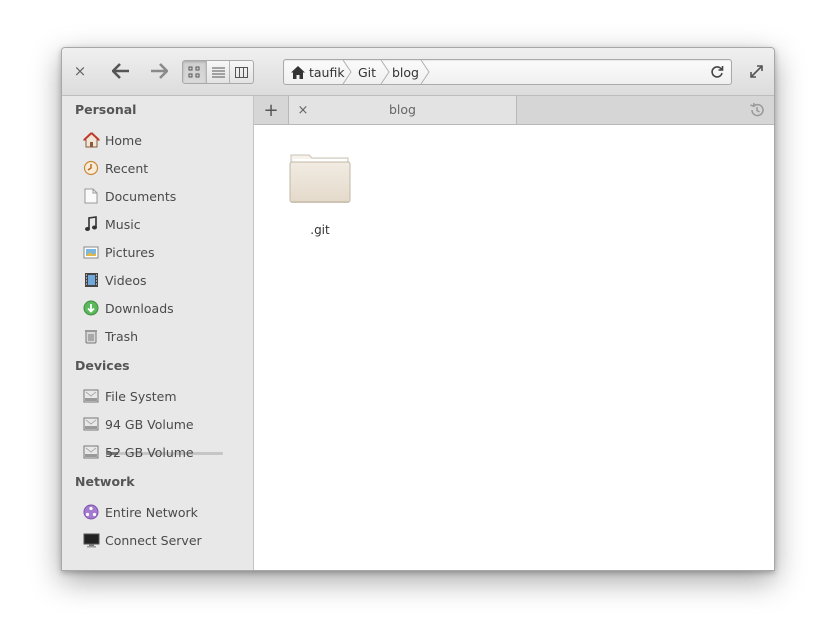  What do you see at coordinates (80, 71) in the screenshot?
I see `close-window-button: ×` at bounding box center [80, 71].